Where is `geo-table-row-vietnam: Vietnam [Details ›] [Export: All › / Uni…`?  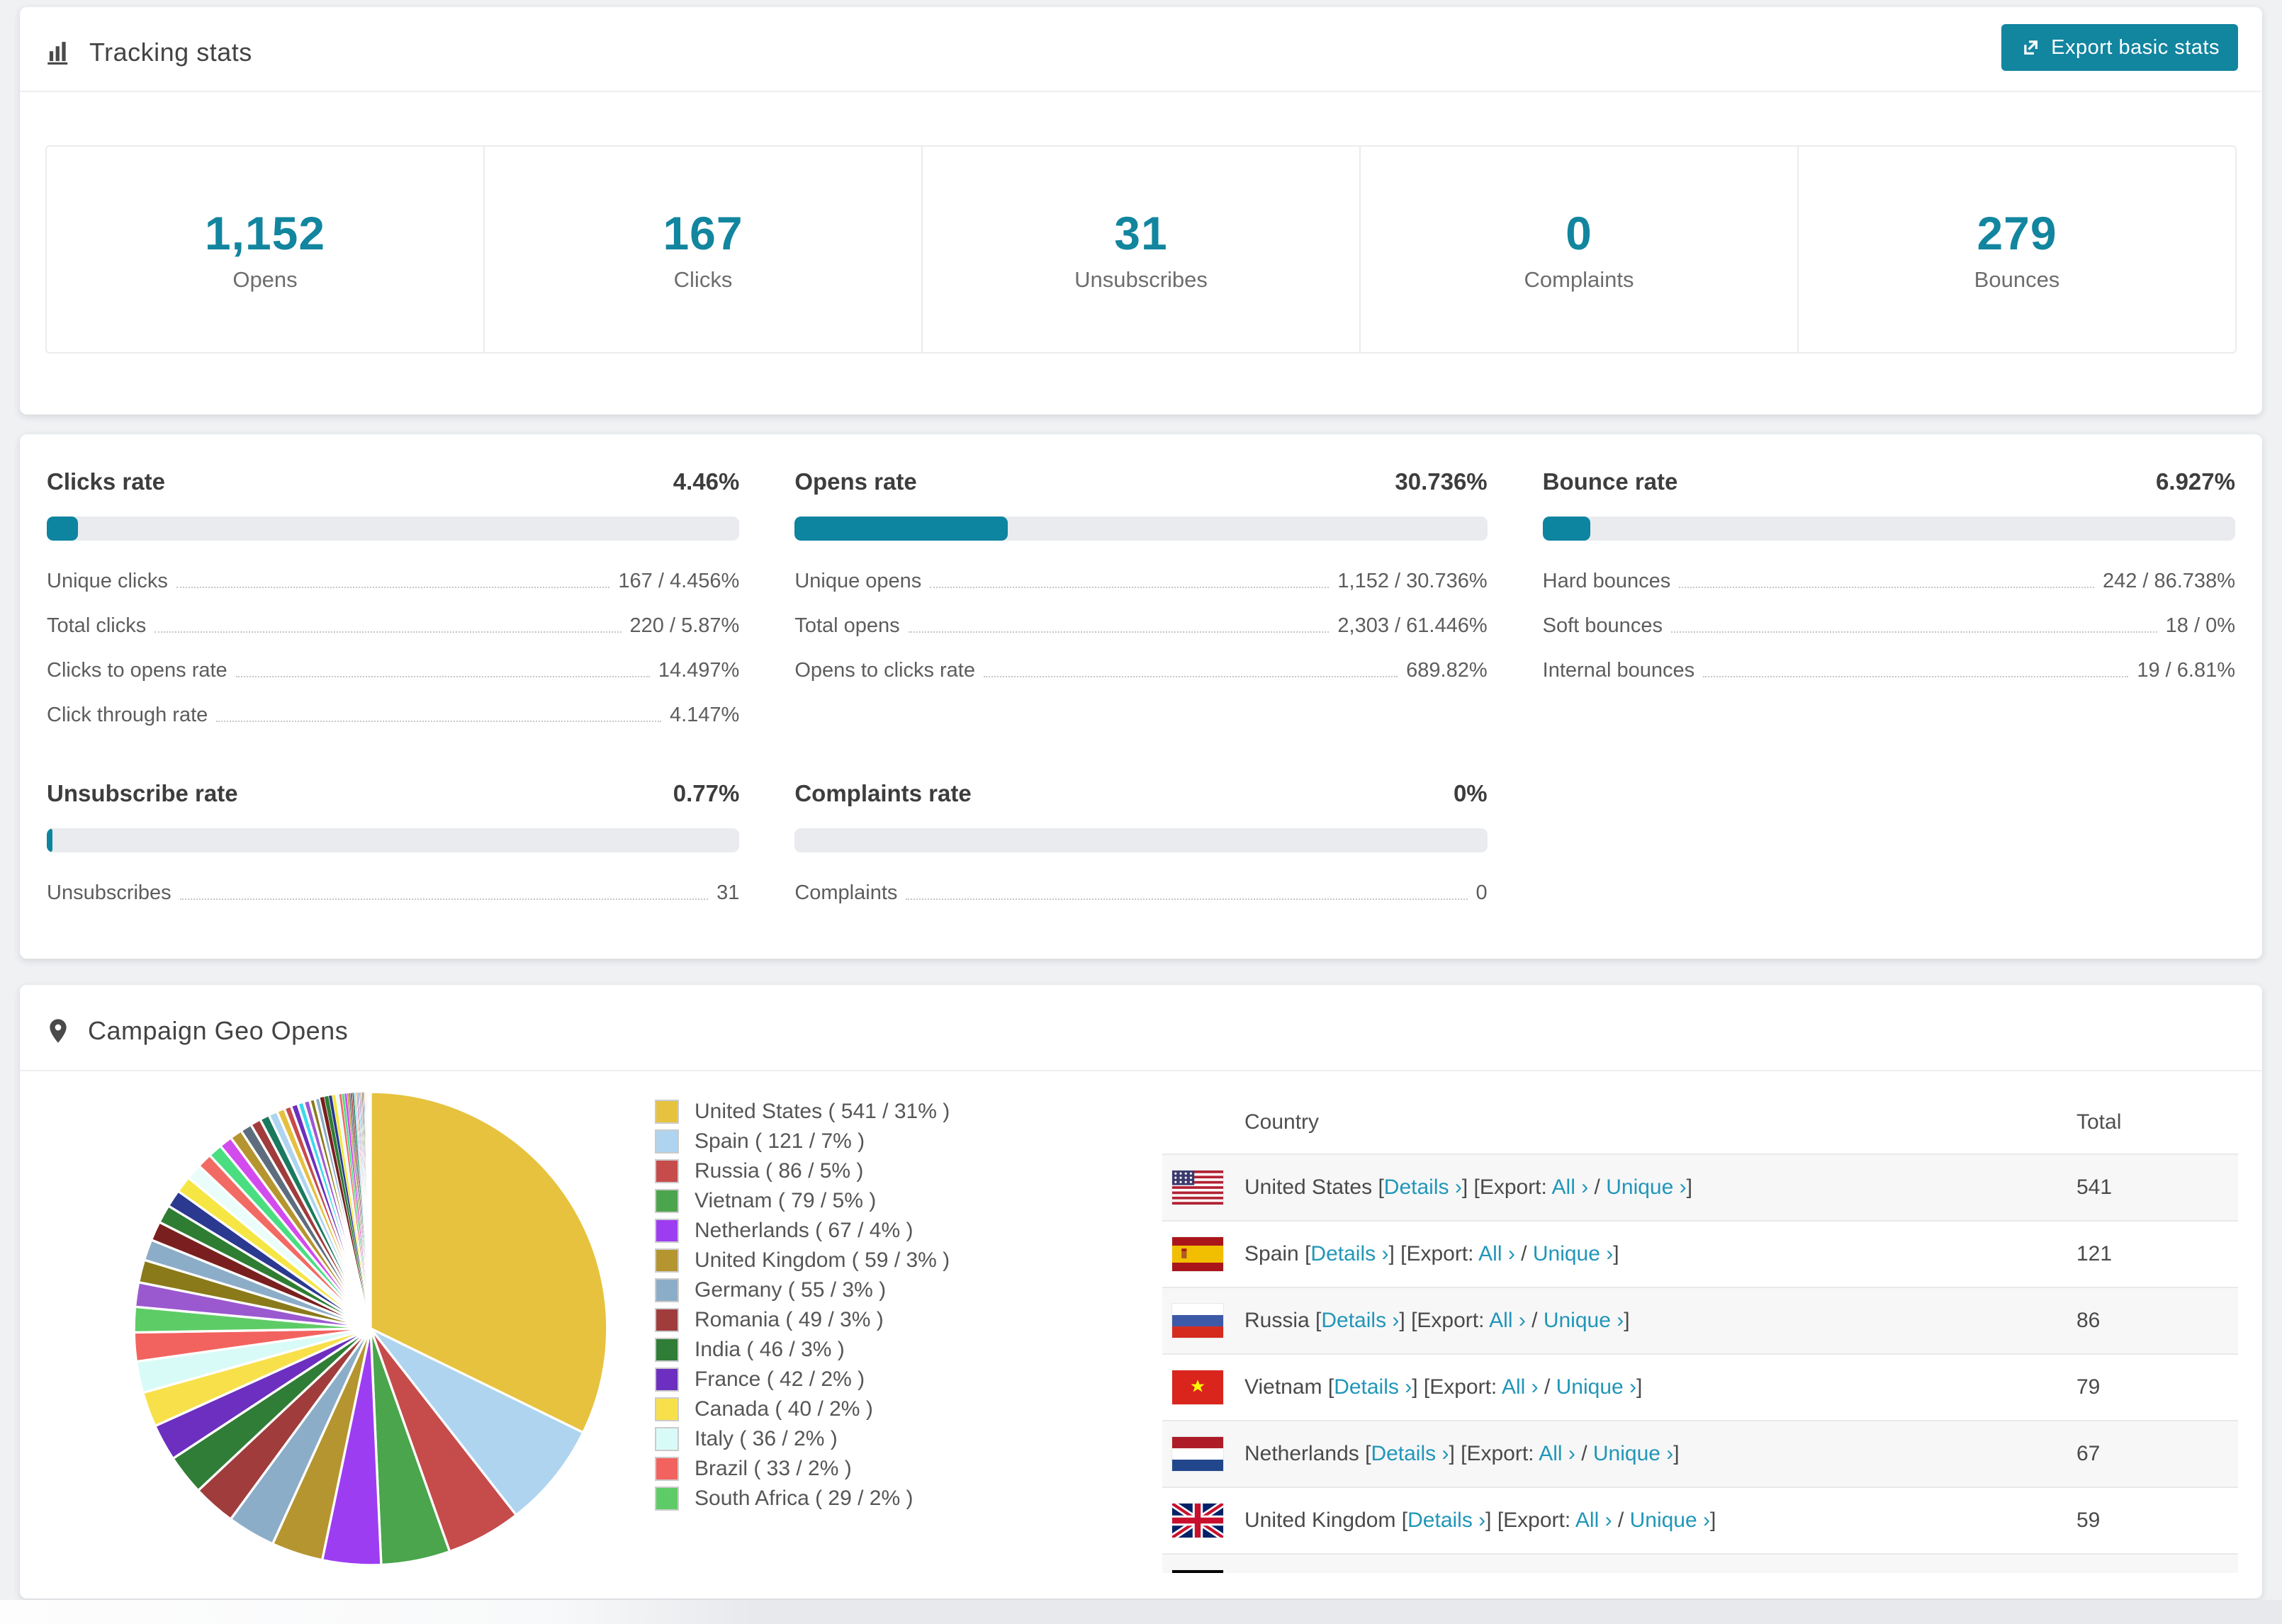
geo-table-row-vietnam: Vietnam [Details ›] [Export: All › / Uni… is located at coordinates (1700, 1387).